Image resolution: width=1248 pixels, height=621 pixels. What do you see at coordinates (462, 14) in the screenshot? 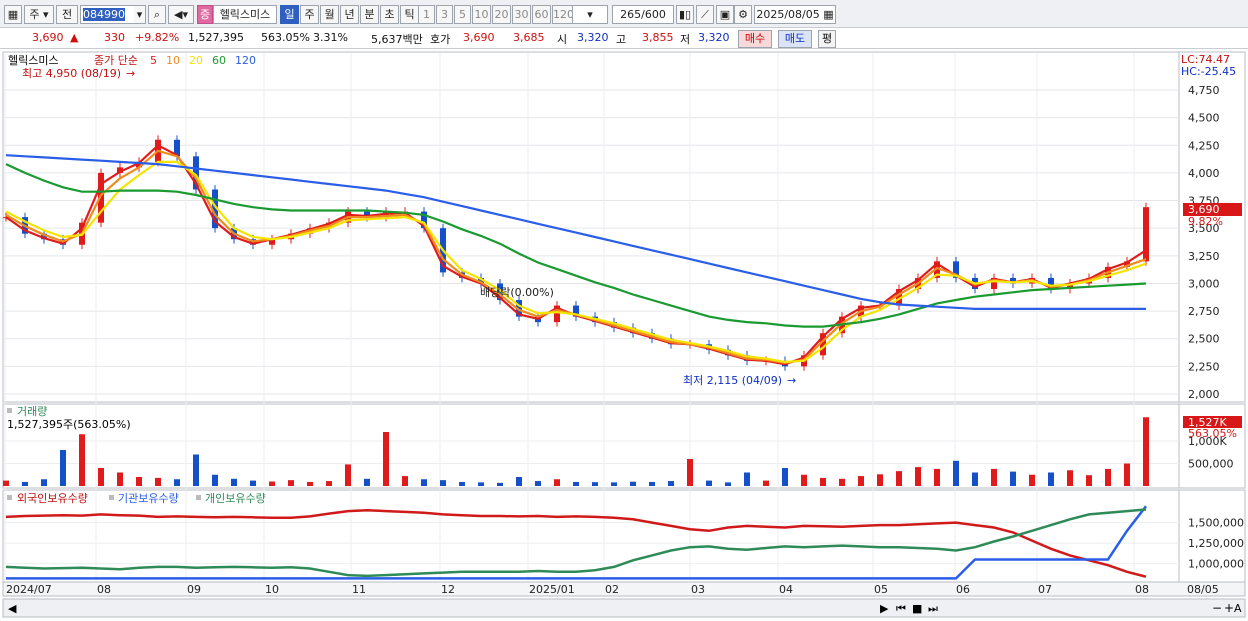
I see `interval-button: 5` at bounding box center [462, 14].